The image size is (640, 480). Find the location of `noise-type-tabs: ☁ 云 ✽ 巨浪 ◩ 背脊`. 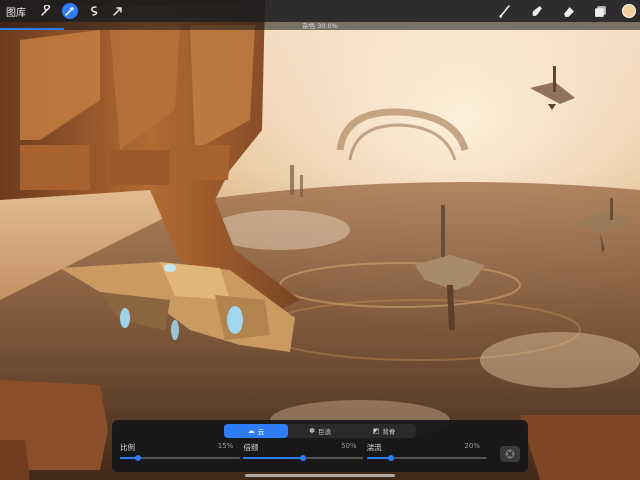

noise-type-tabs: ☁ 云 ✽ 巨浪 ◩ 背脊 is located at coordinates (320, 431).